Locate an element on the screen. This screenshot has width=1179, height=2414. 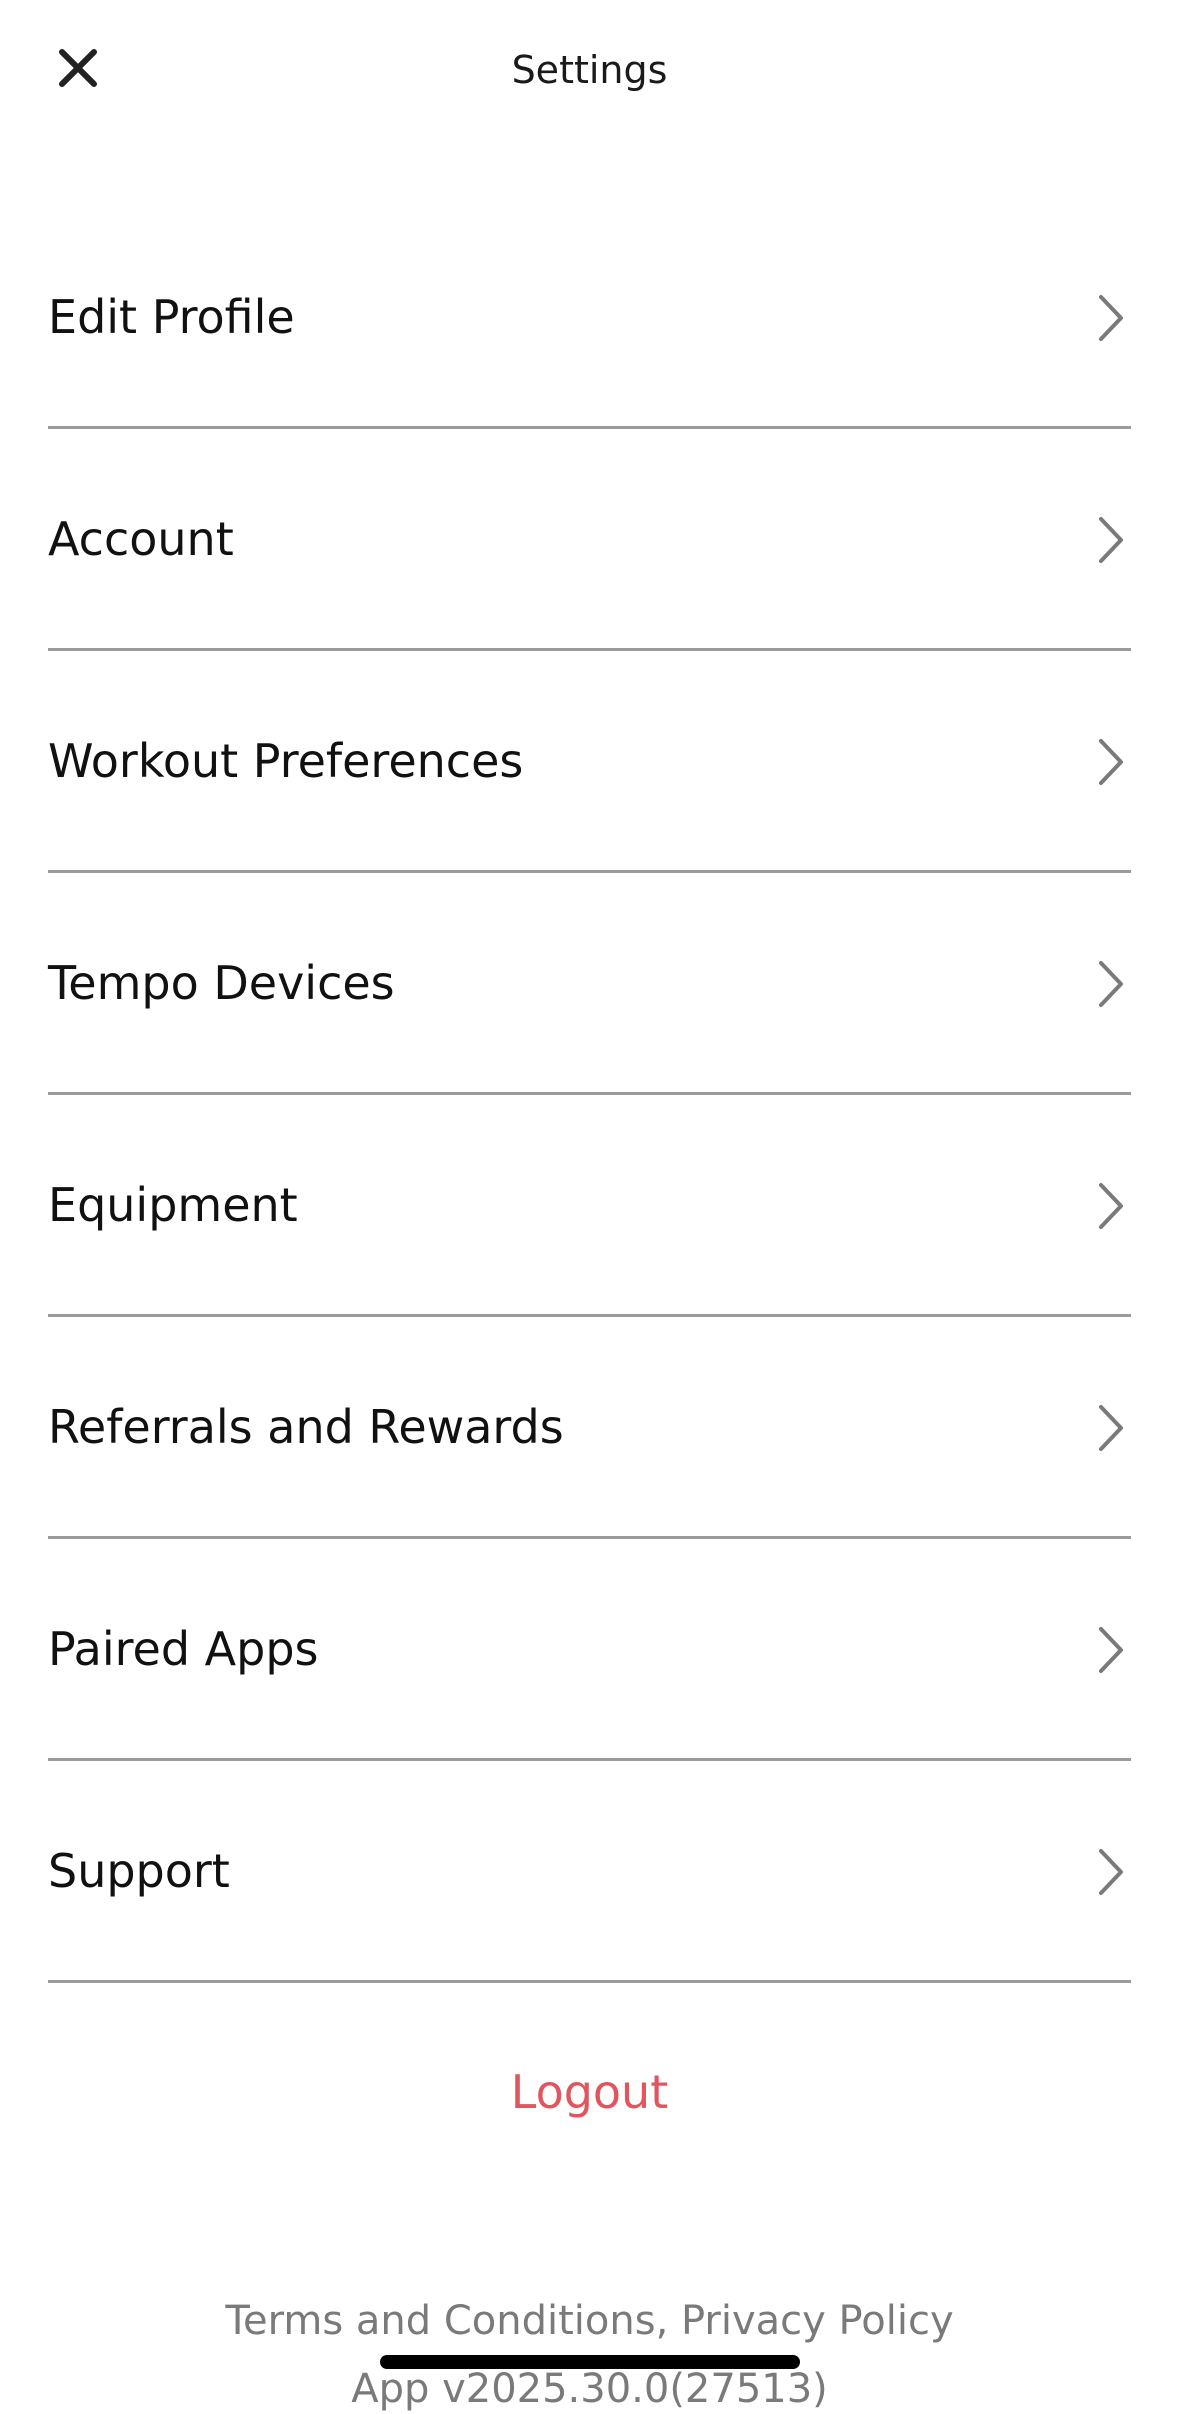
menu-item-support: Support is located at coordinates (589, 1872).